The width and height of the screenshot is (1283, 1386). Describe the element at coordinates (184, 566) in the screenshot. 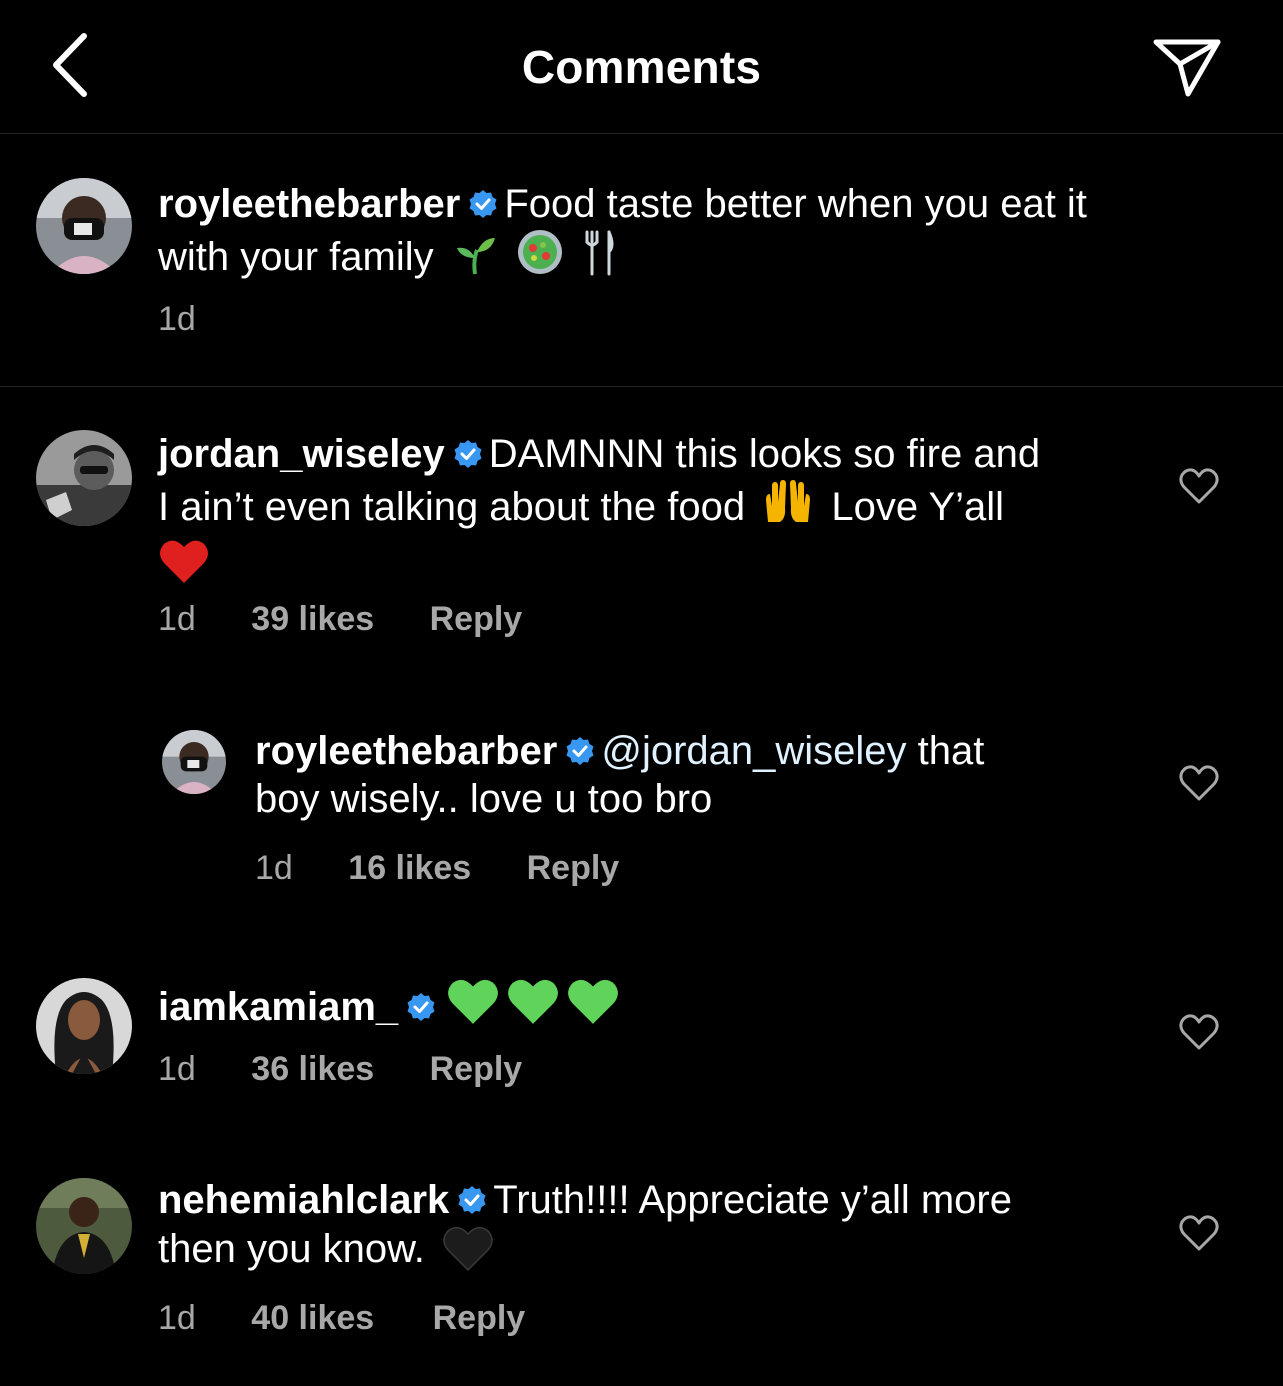

I see `red-heart-icon` at that location.